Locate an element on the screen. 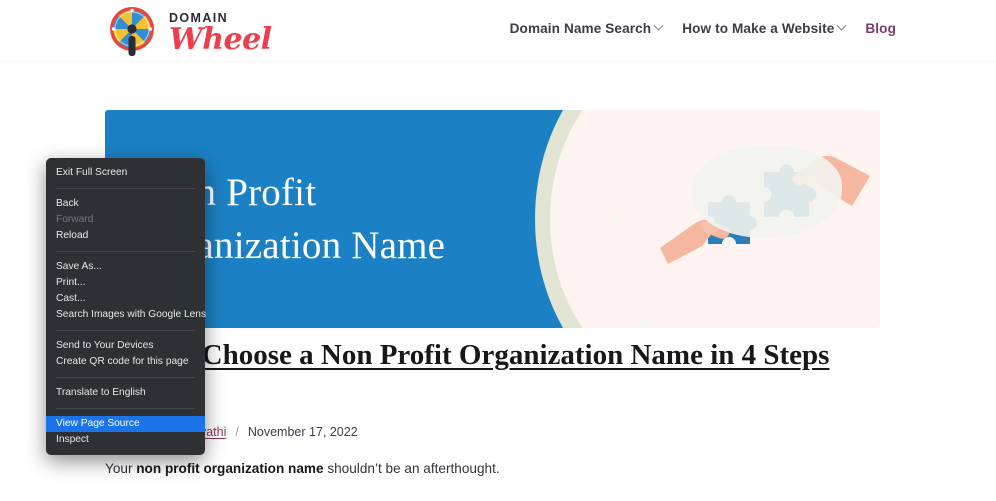  context-menu-item-view-page-source: View Page Source is located at coordinates (125, 424).